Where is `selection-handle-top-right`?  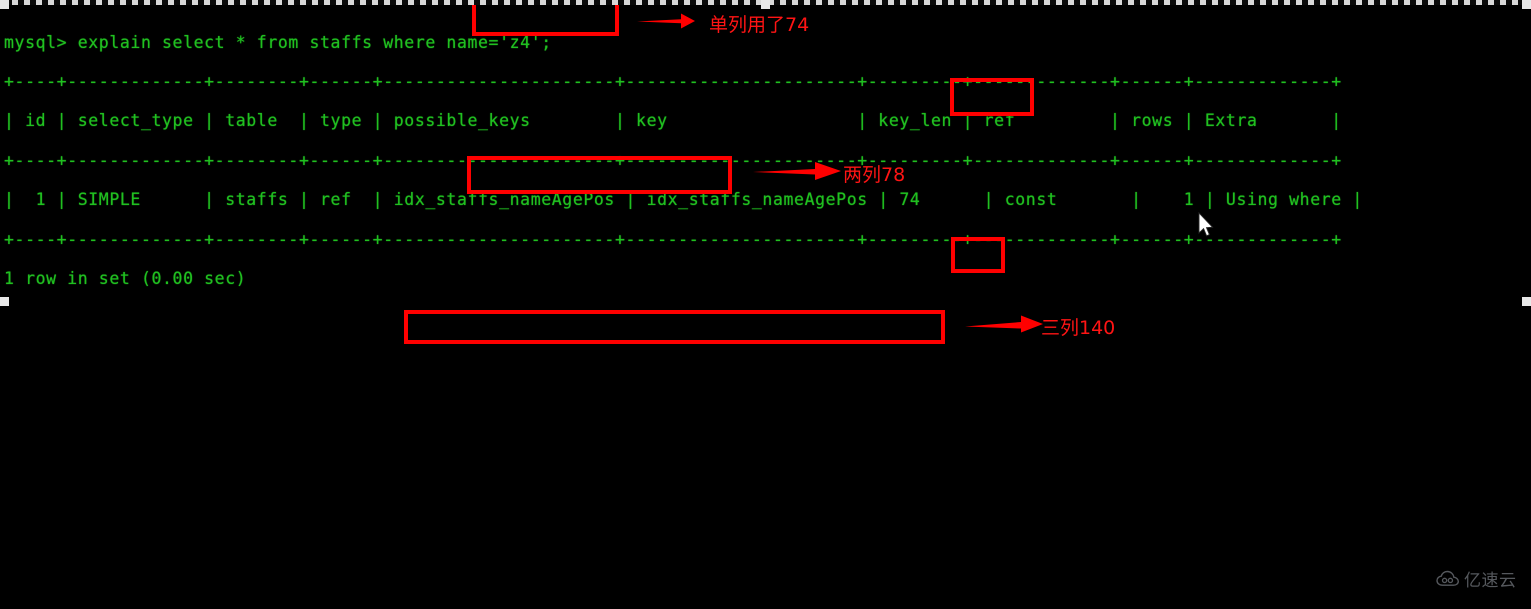
selection-handle-top-right is located at coordinates (1526, 4).